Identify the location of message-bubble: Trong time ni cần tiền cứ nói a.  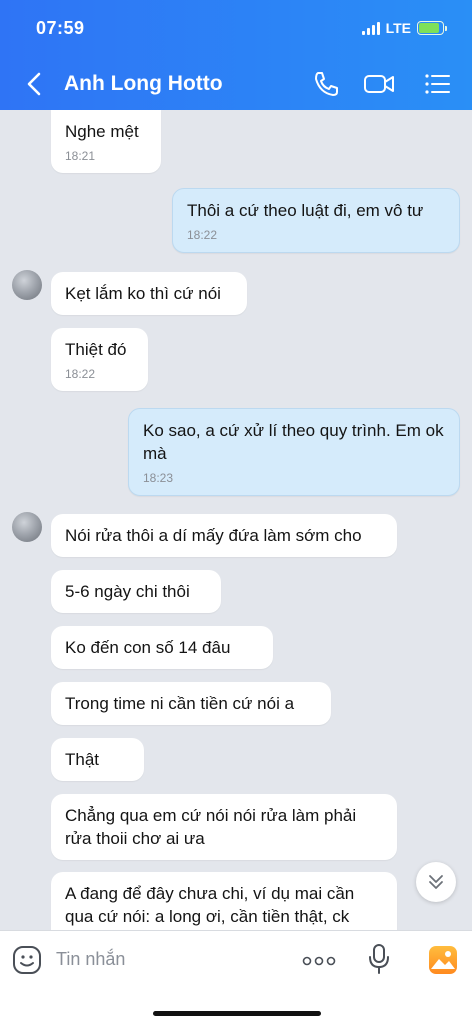
(191, 703).